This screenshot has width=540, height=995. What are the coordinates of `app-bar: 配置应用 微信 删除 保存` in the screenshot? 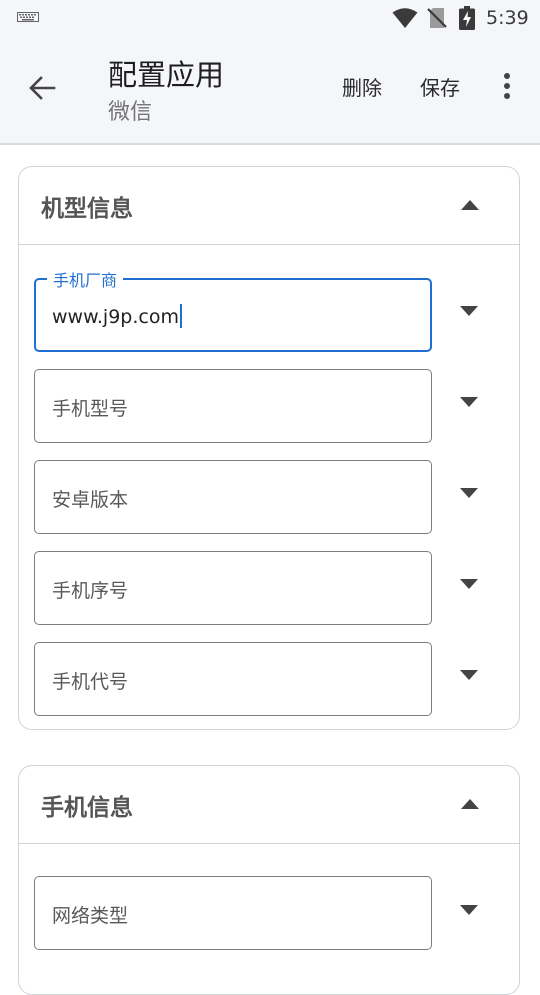 It's located at (270, 90).